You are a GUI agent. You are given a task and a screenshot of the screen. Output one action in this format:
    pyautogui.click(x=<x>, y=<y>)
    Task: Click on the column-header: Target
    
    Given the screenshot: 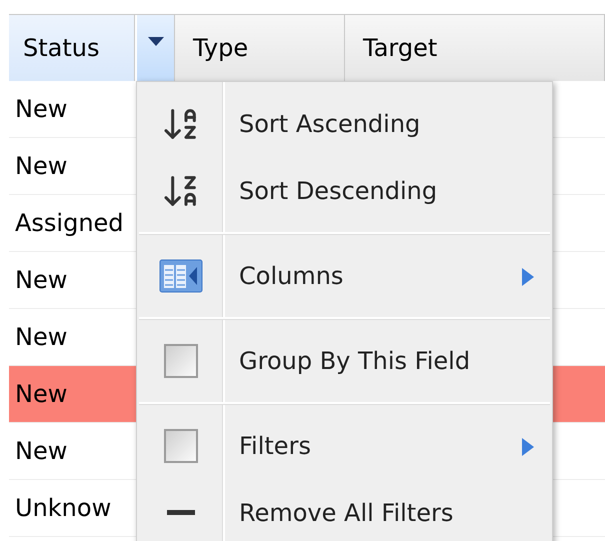 What is the action you would take?
    pyautogui.click(x=475, y=48)
    